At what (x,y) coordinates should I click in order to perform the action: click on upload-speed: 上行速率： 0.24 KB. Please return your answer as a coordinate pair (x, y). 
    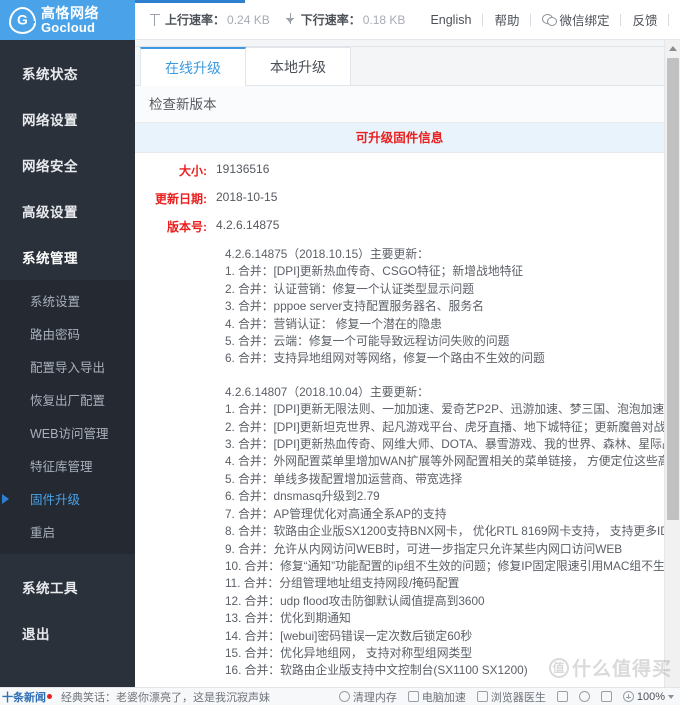
    Looking at the image, I should click on (209, 19).